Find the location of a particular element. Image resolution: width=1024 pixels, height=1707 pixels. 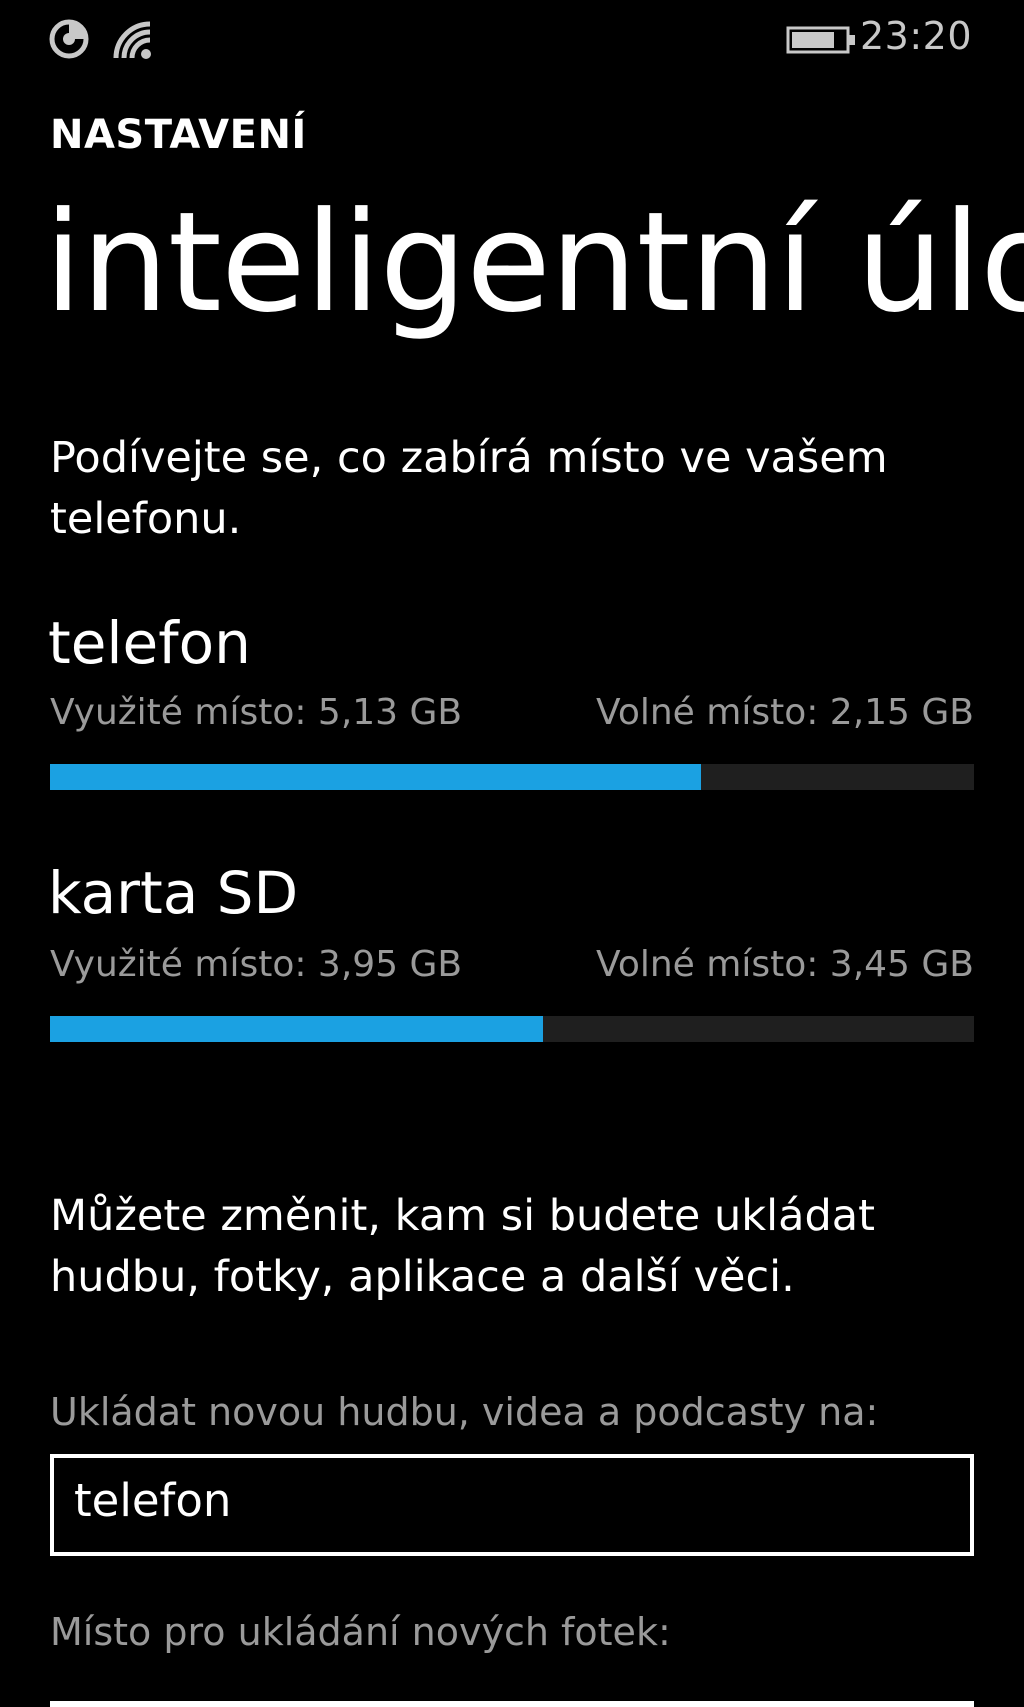

storage-phone-bar is located at coordinates (512, 777).